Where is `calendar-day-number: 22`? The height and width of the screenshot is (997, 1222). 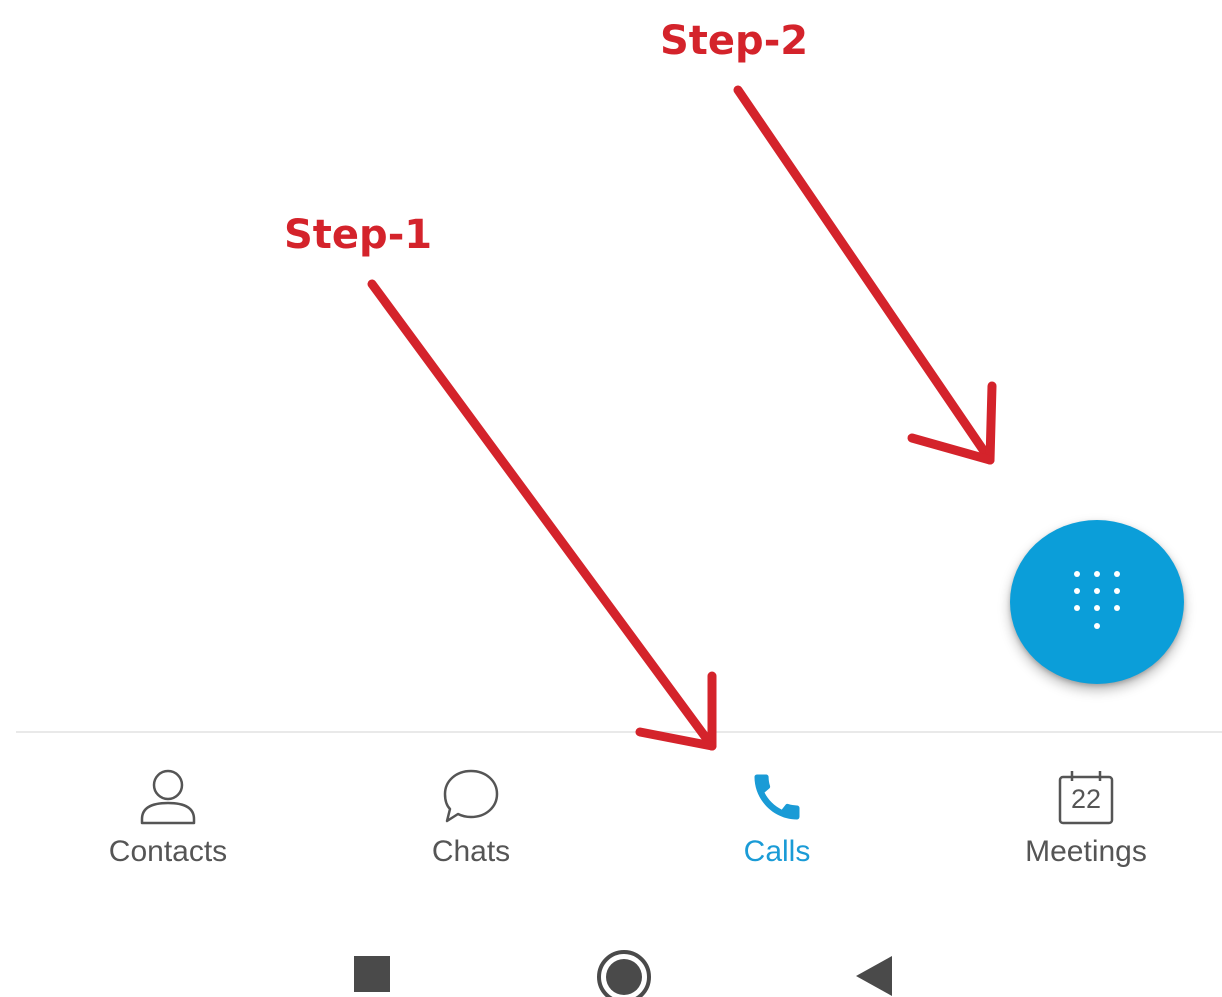 calendar-day-number: 22 is located at coordinates (1086, 799).